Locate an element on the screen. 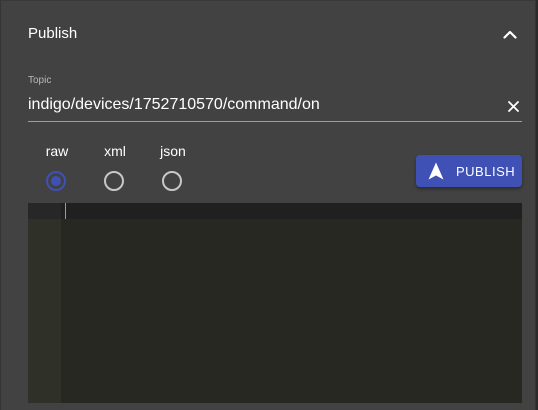  topic-input is located at coordinates (260, 105).